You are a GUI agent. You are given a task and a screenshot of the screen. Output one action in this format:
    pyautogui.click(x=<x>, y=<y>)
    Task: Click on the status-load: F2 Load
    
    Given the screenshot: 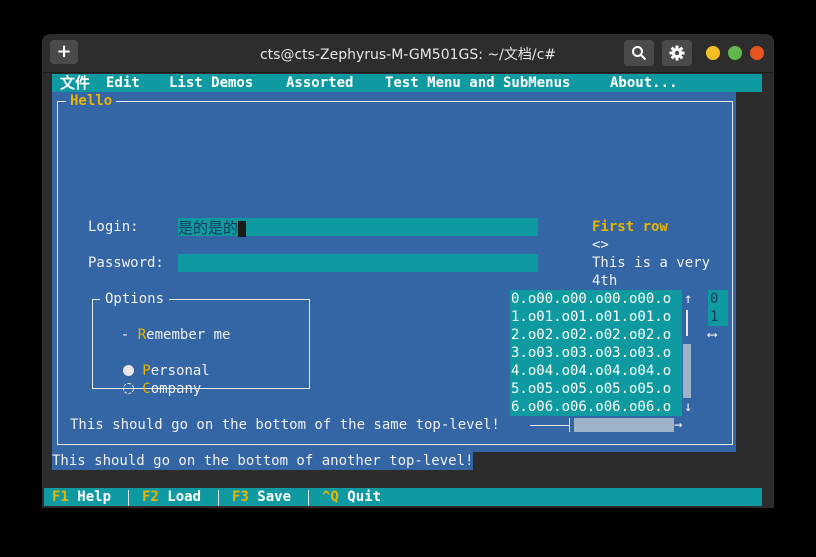 What is the action you would take?
    pyautogui.click(x=171, y=497)
    